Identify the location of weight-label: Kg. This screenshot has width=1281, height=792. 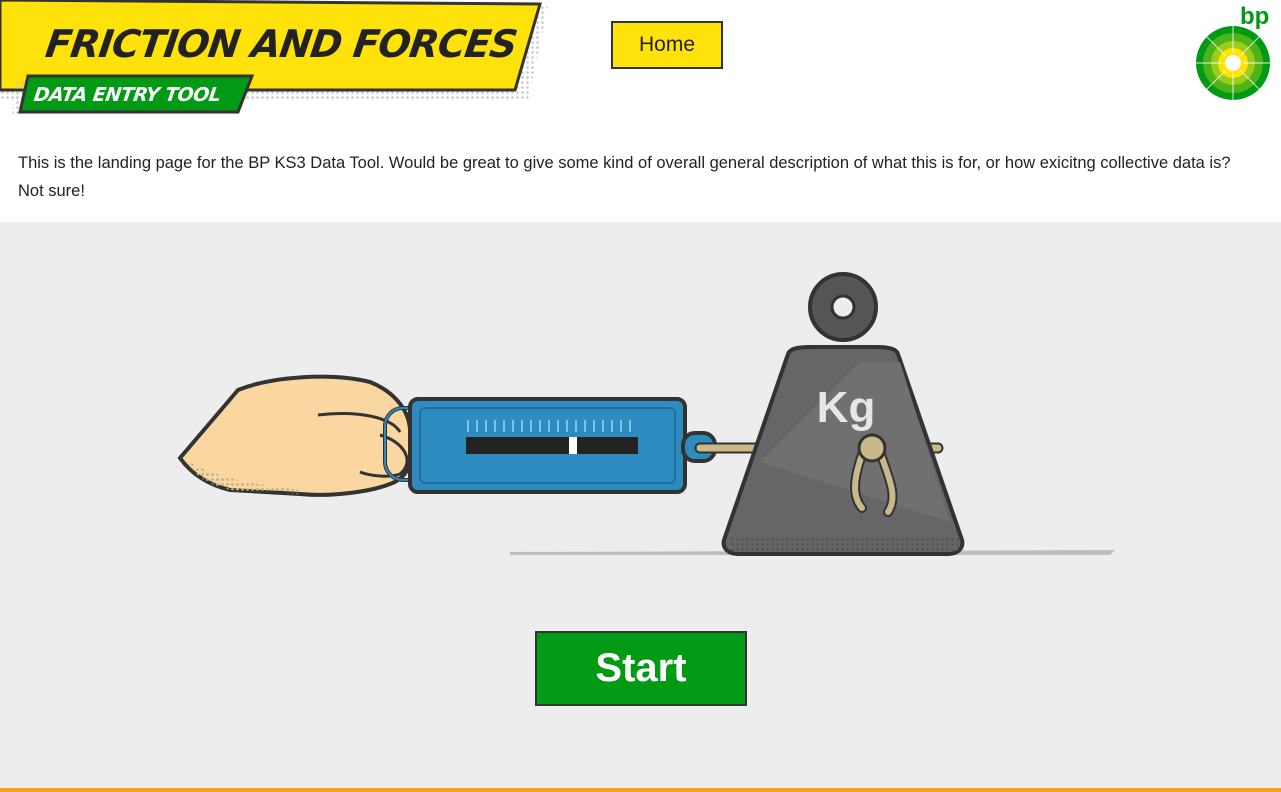
(846, 407).